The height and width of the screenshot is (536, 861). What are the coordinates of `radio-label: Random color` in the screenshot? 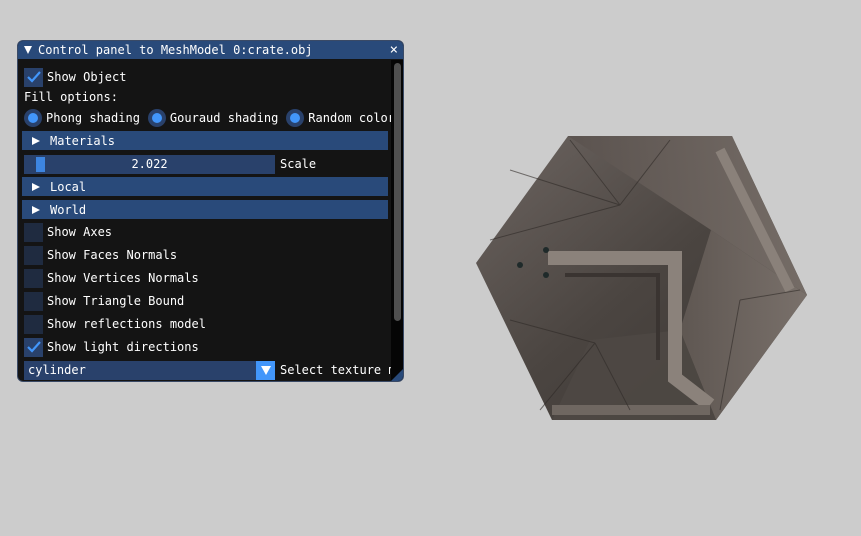 It's located at (351, 118).